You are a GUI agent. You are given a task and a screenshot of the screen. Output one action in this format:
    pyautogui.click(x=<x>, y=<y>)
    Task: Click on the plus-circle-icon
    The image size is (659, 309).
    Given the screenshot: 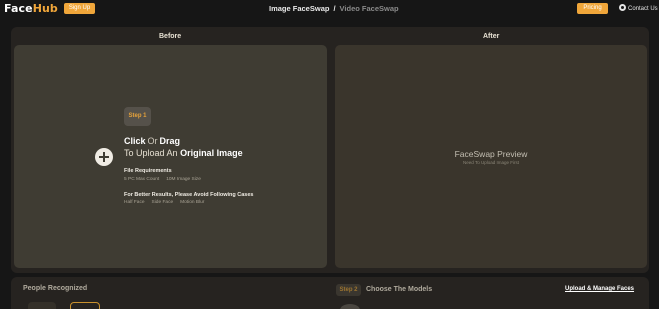 What is the action you would take?
    pyautogui.click(x=104, y=157)
    